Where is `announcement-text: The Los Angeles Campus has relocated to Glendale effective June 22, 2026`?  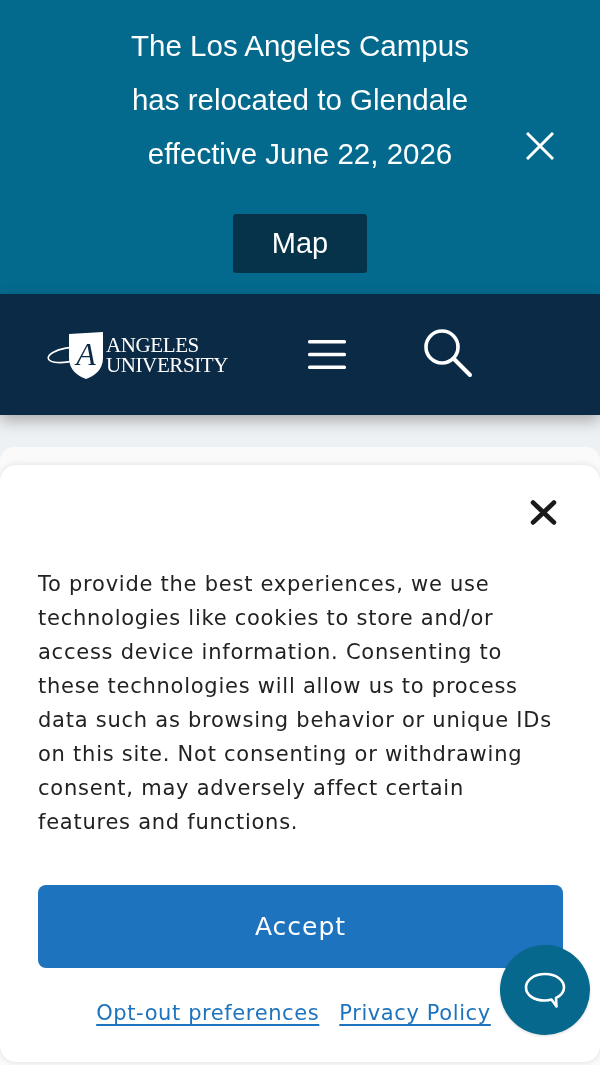
announcement-text: The Los Angeles Campus has relocated to Glendale effective June 22, 2026 is located at coordinates (300, 100).